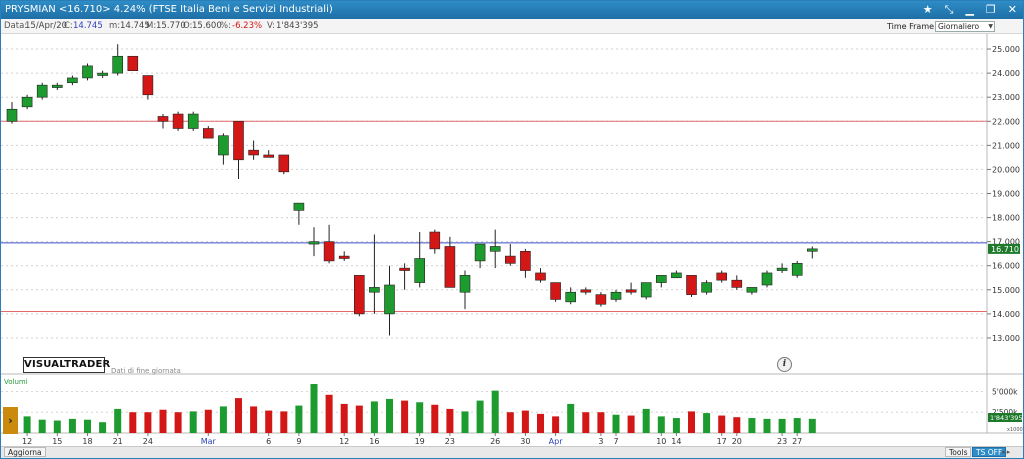 The height and width of the screenshot is (459, 1024). Describe the element at coordinates (784, 364) in the screenshot. I see `info-icon: i` at that location.